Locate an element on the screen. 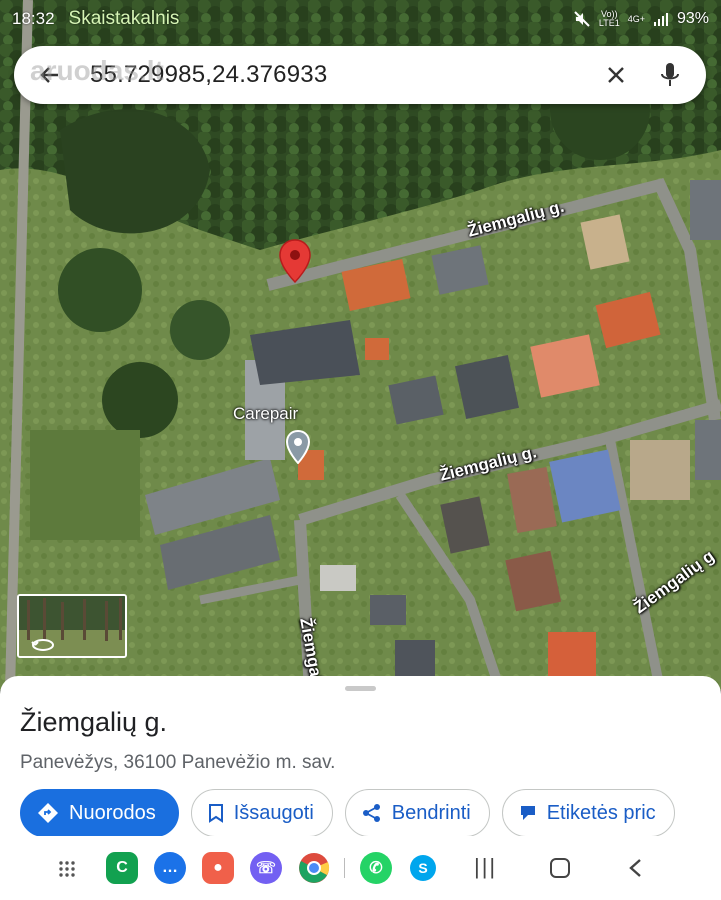 The width and height of the screenshot is (721, 900). skype-icon: S is located at coordinates (423, 868).